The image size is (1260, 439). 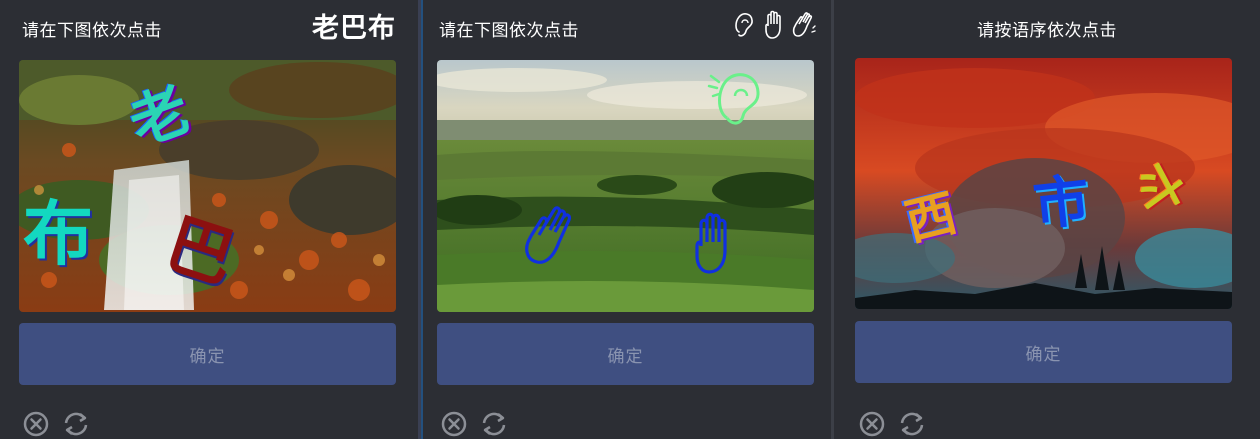 I want to click on hand-icon, so click(x=773, y=24).